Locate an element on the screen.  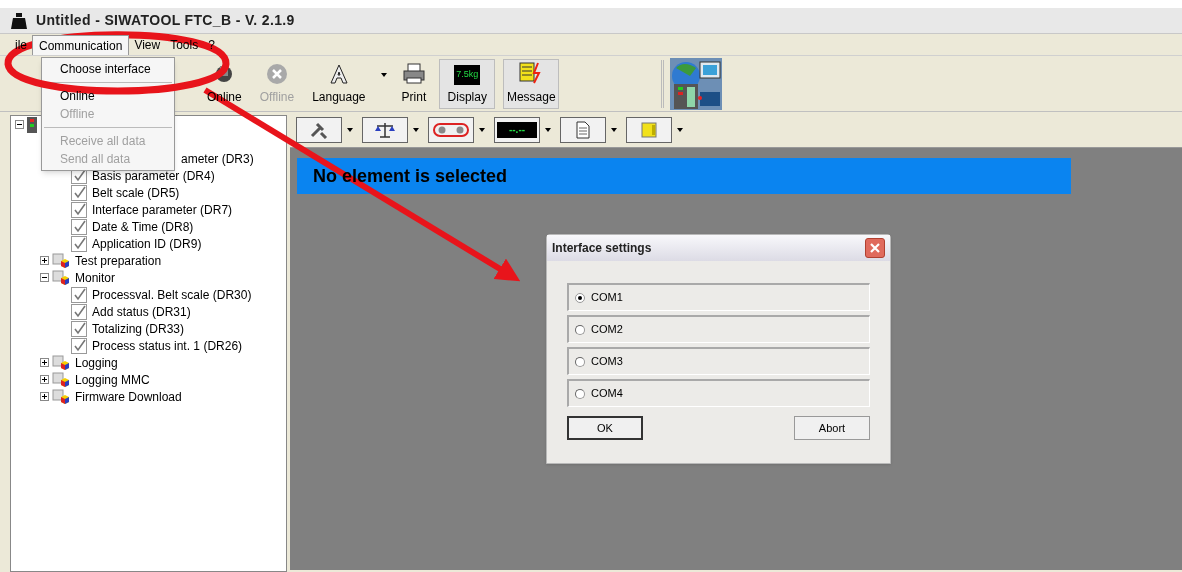
tree-item: Totalizing (DR33) is located at coordinates (138, 328).